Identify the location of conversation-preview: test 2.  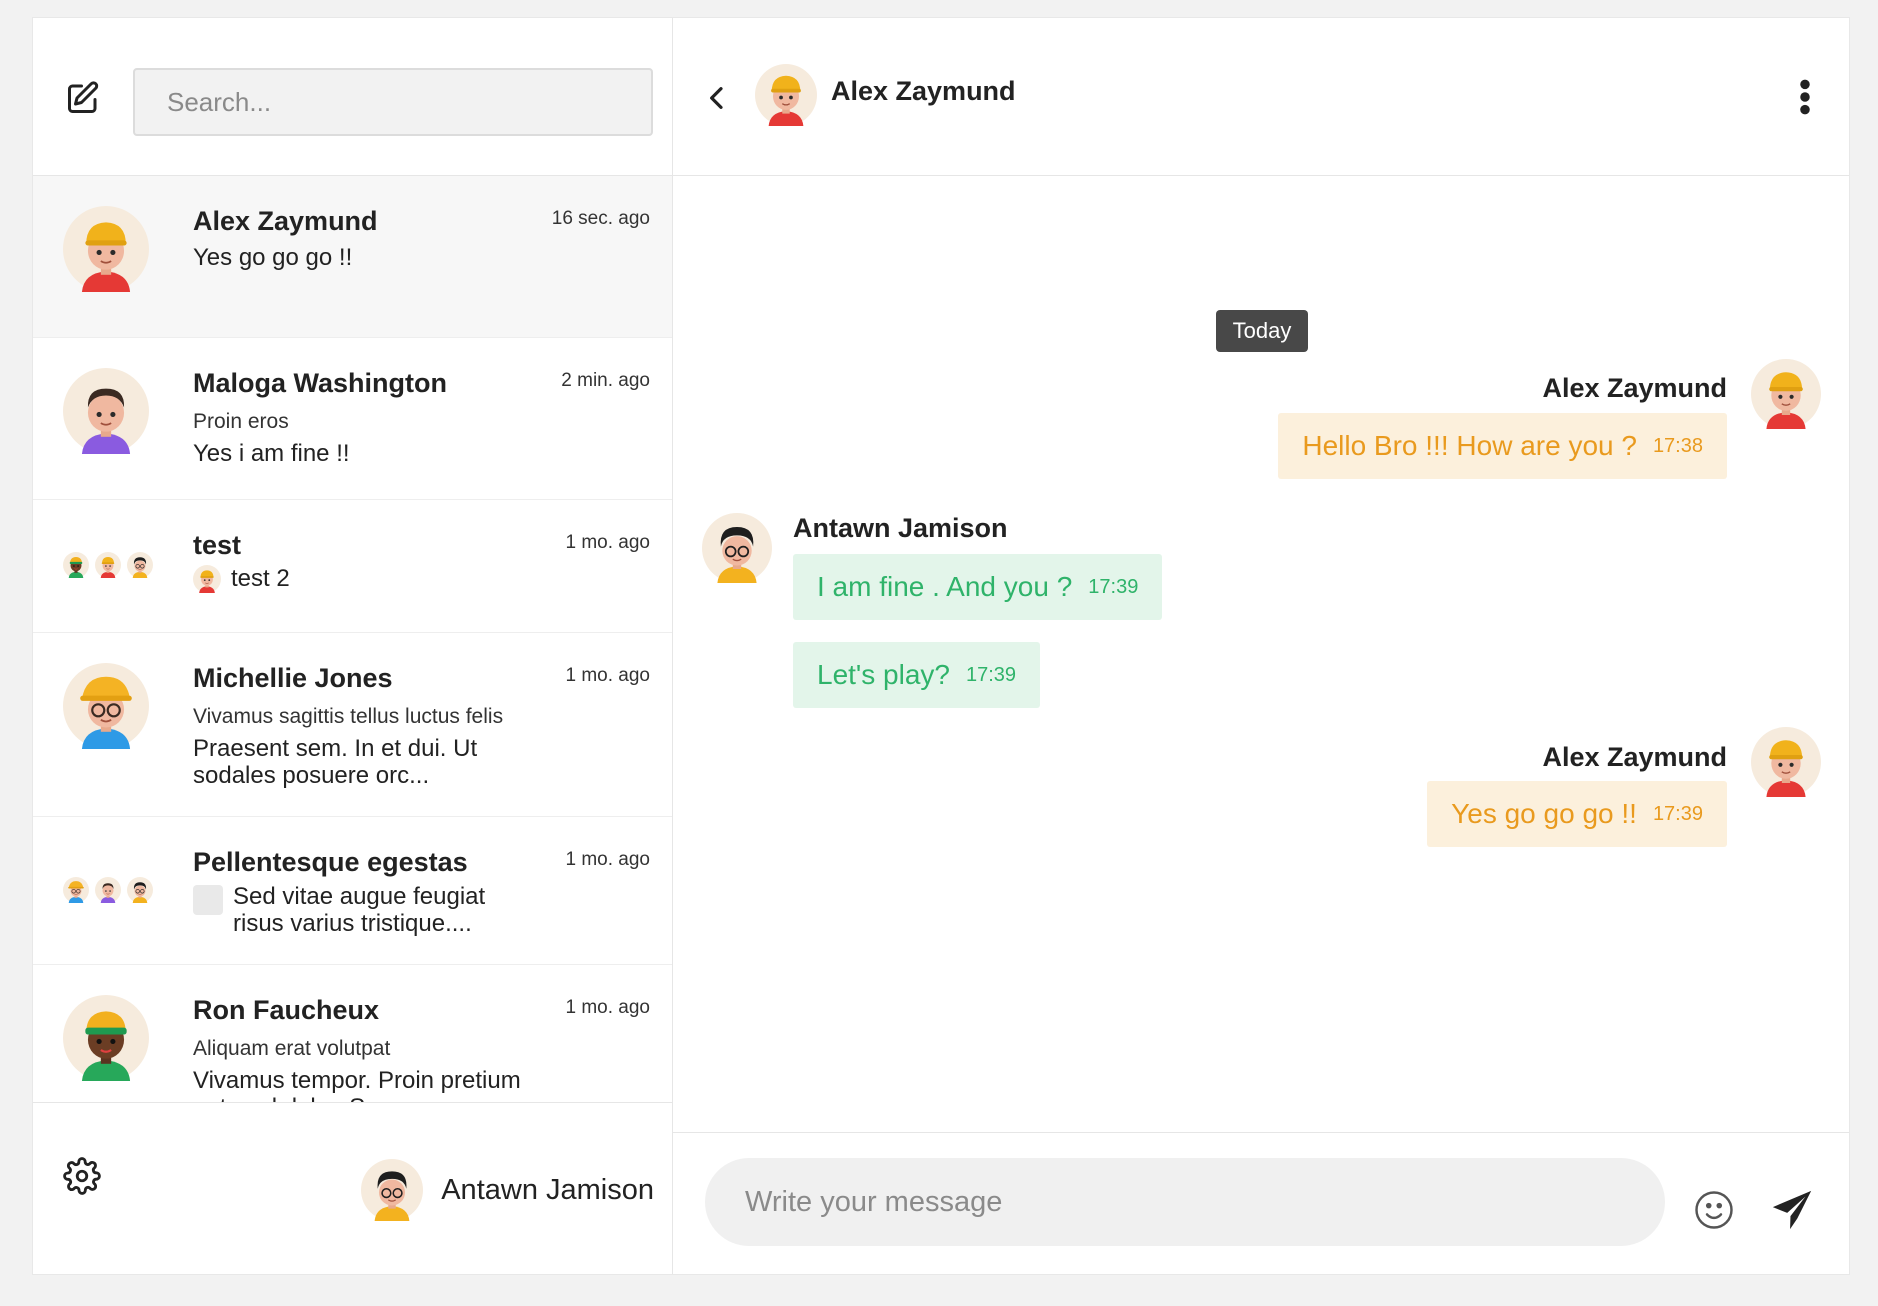
(260, 578).